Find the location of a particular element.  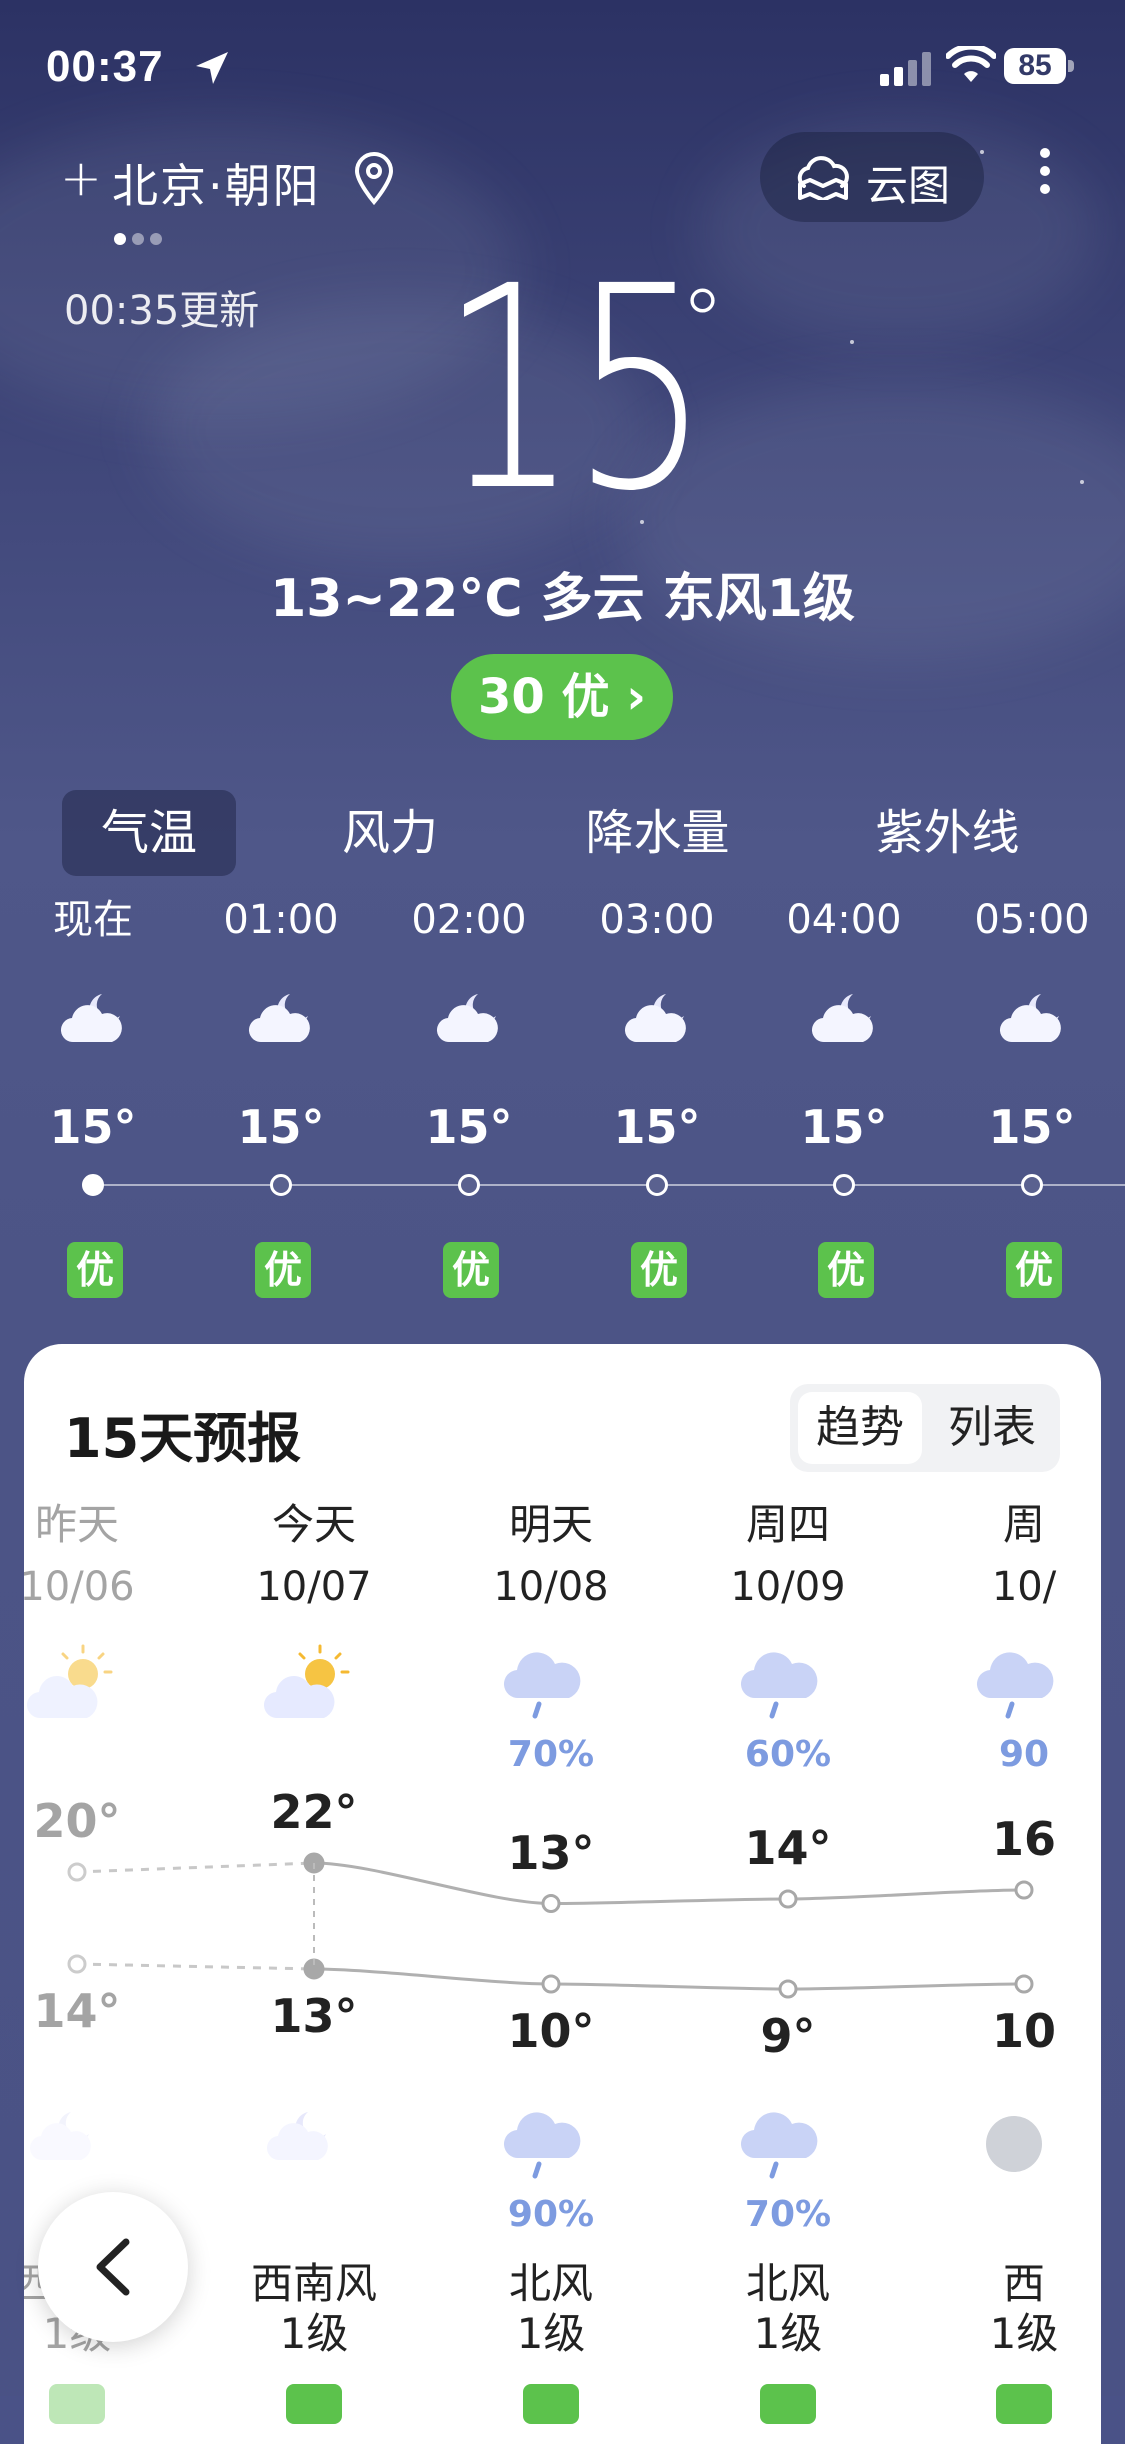

hourly-item: 03:00 15° 优 is located at coordinates (657, 1094).